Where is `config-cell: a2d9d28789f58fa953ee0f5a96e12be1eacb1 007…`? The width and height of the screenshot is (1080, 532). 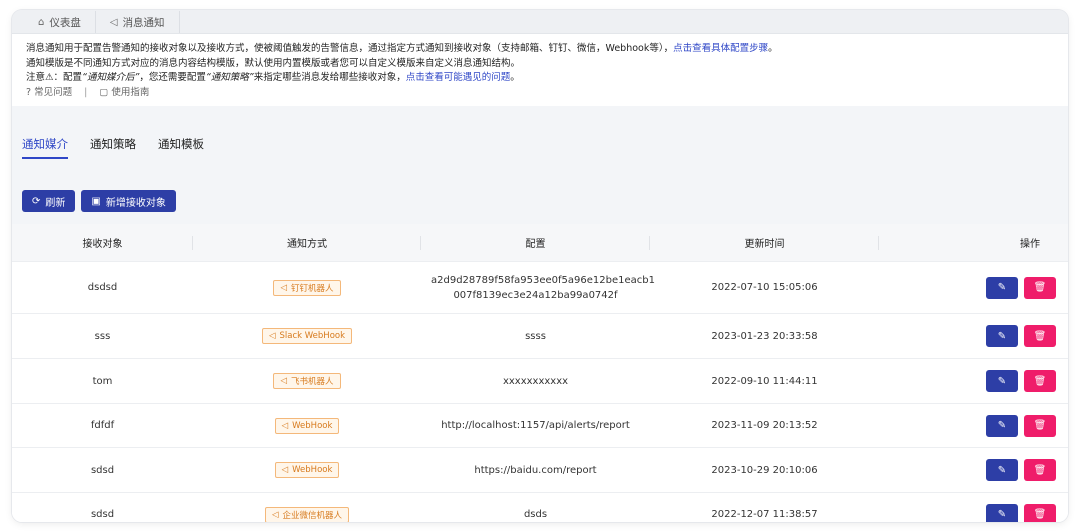 config-cell: a2d9d28789f58fa953ee0f5a96e12be1eacb1 007… is located at coordinates (543, 287).